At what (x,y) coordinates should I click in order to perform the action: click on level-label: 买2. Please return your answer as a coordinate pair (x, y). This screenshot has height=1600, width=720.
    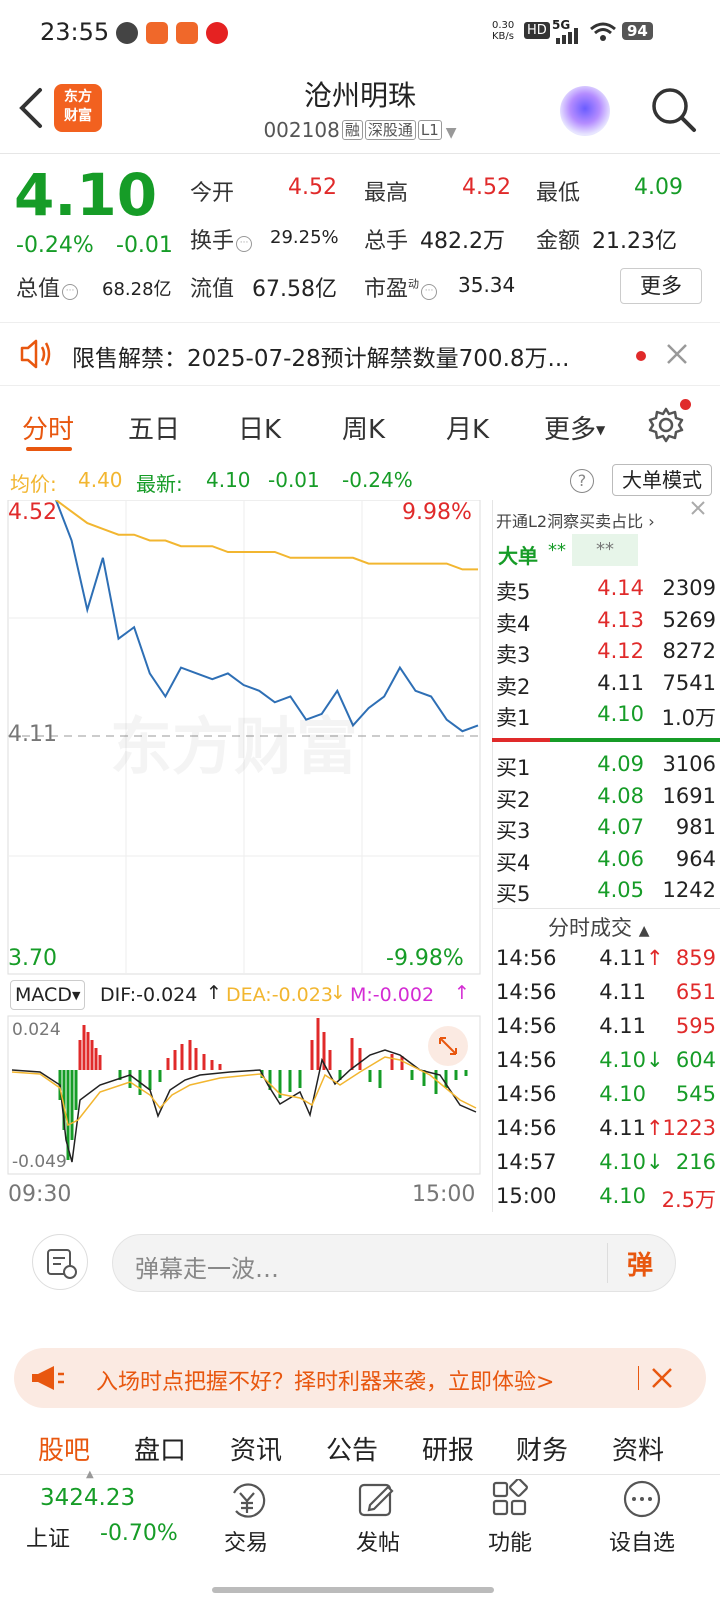
    Looking at the image, I should click on (513, 799).